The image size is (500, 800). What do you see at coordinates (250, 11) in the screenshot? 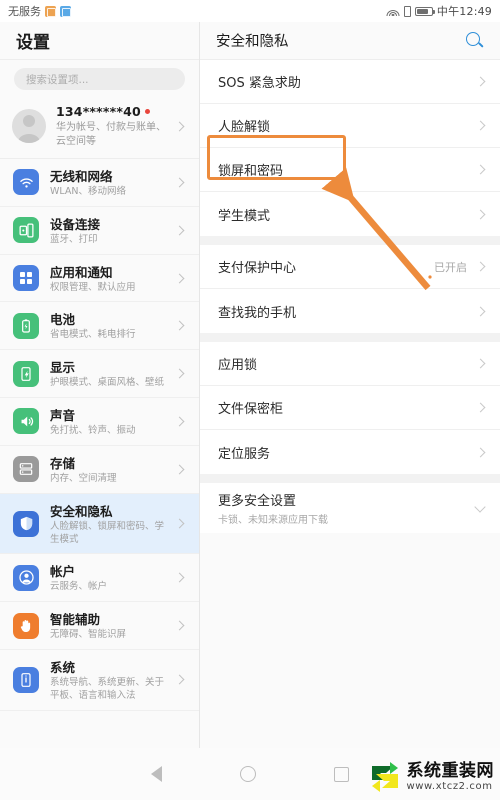
I see `status-bar: 无服务 中午12:49` at bounding box center [250, 11].